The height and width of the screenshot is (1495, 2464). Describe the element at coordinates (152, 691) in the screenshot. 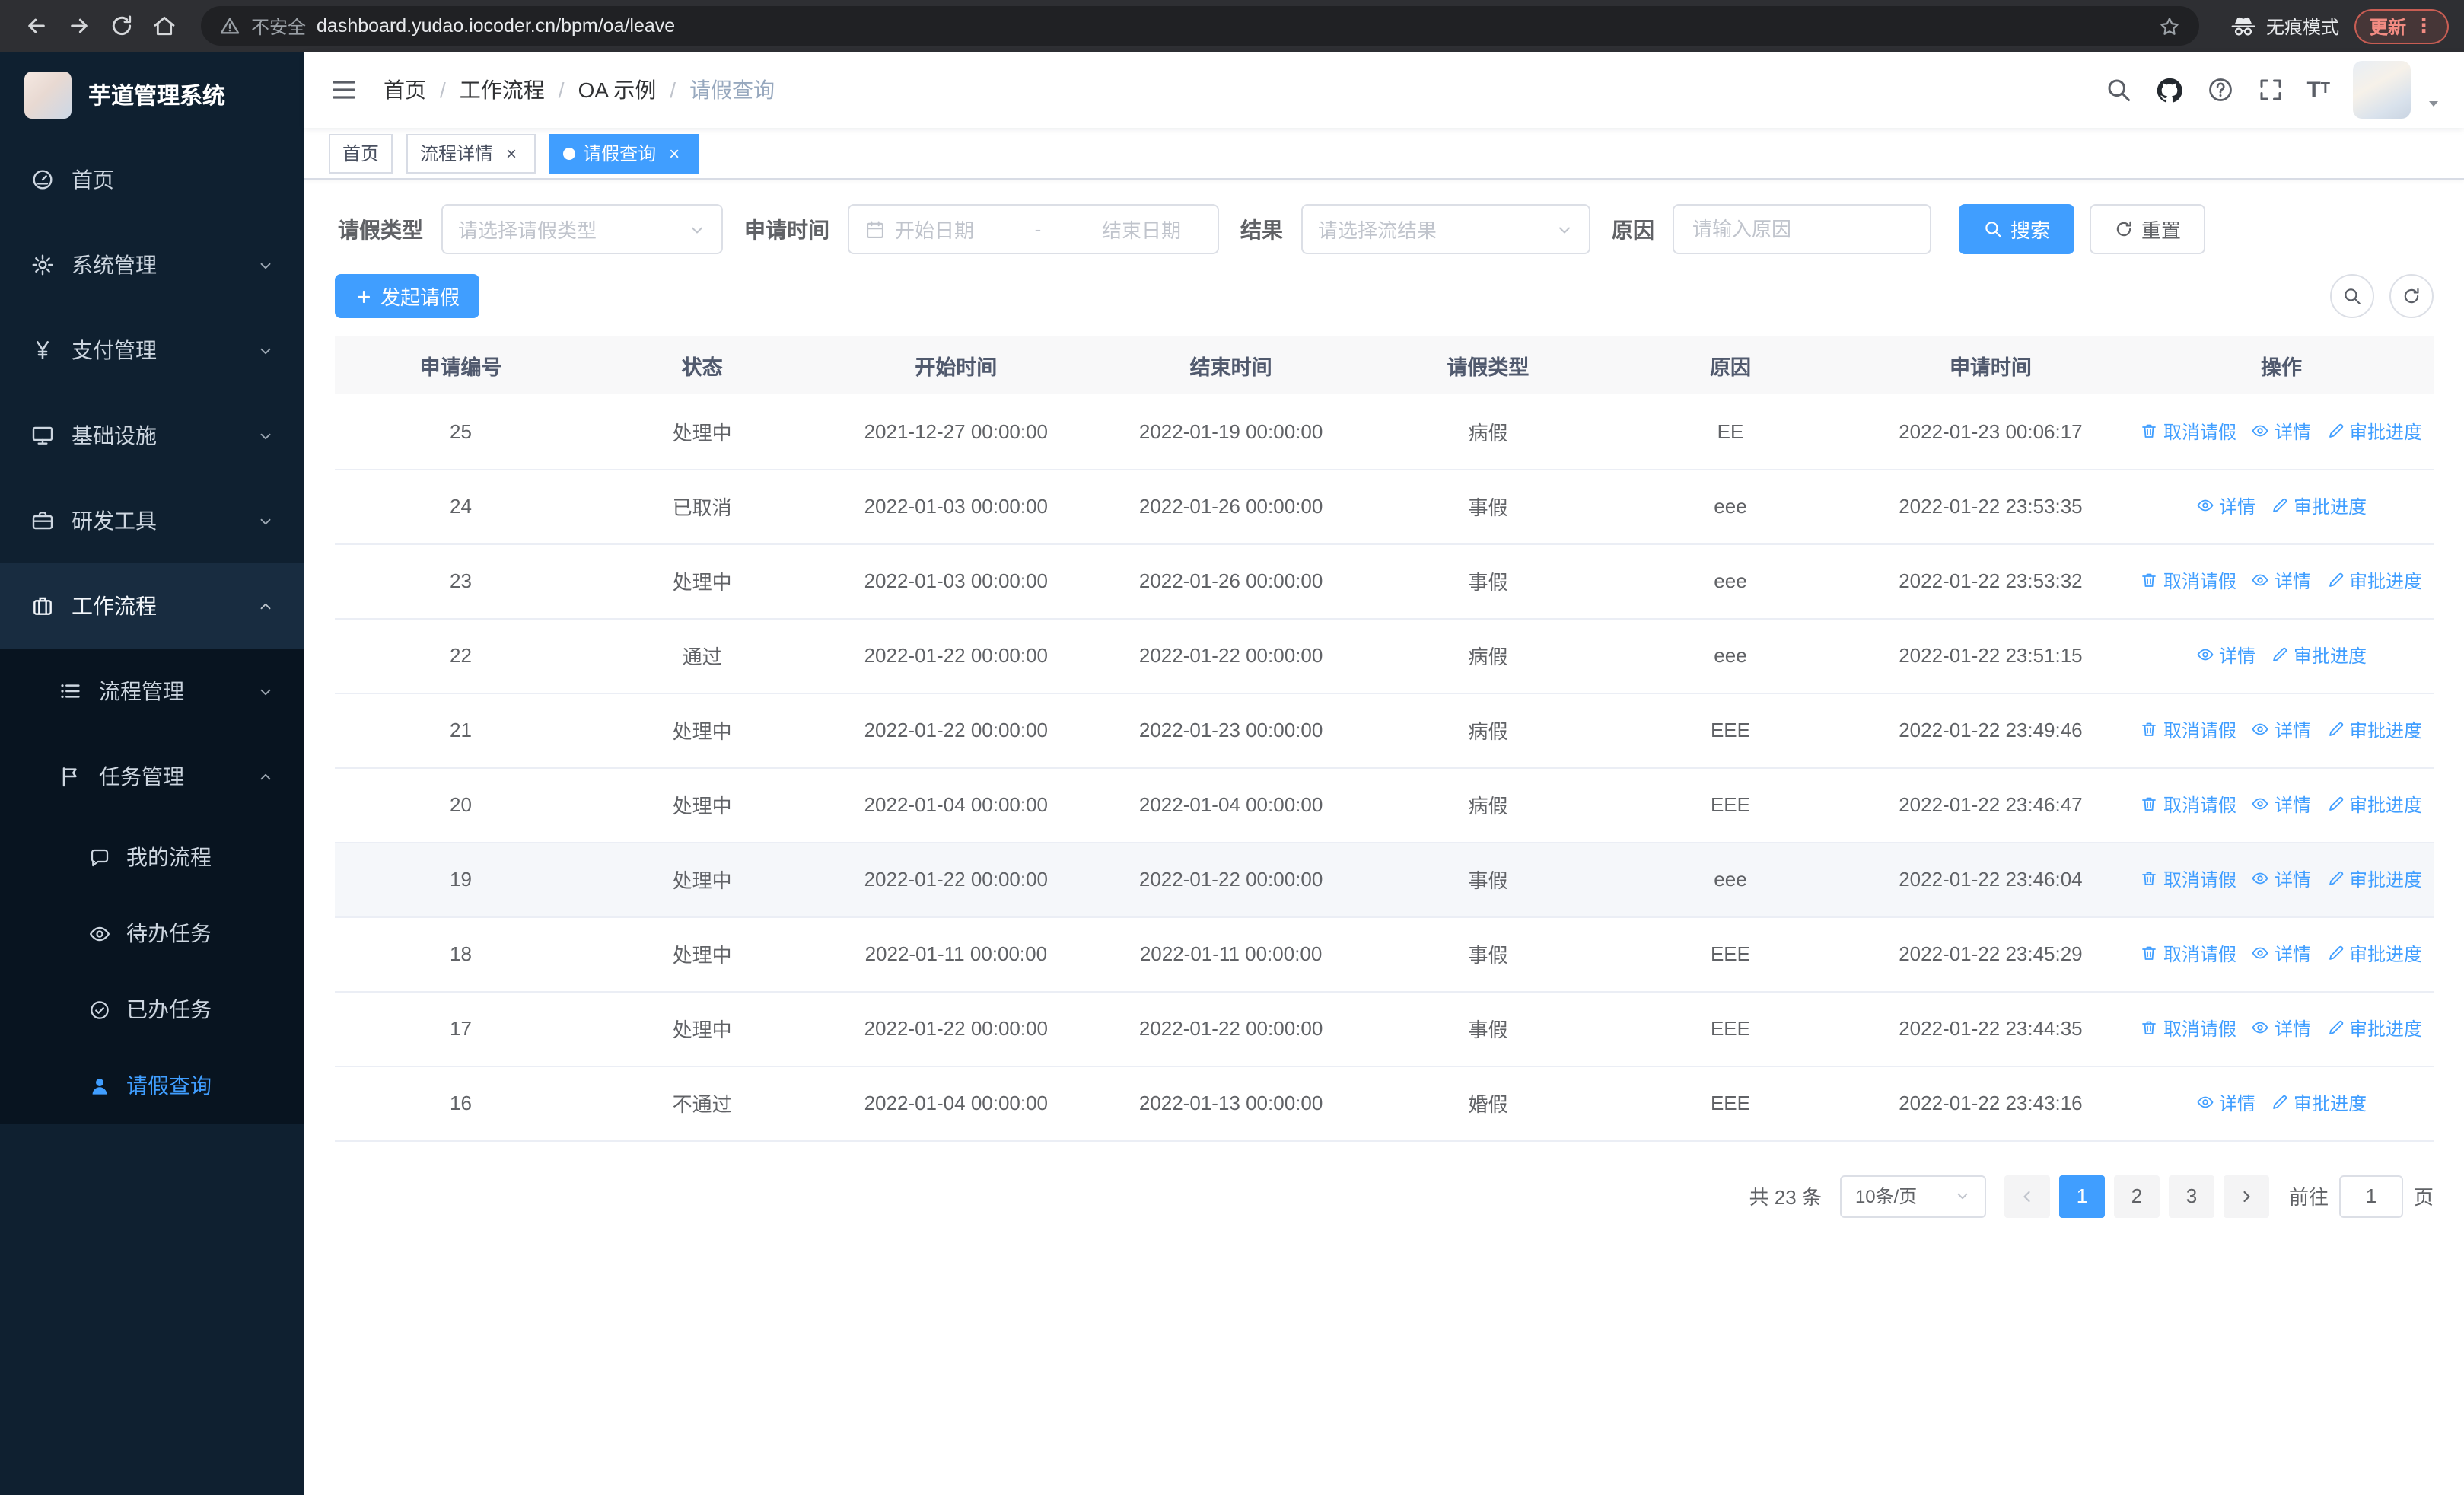

I see `sidebar-item-process-mgmt: 流程管理` at that location.